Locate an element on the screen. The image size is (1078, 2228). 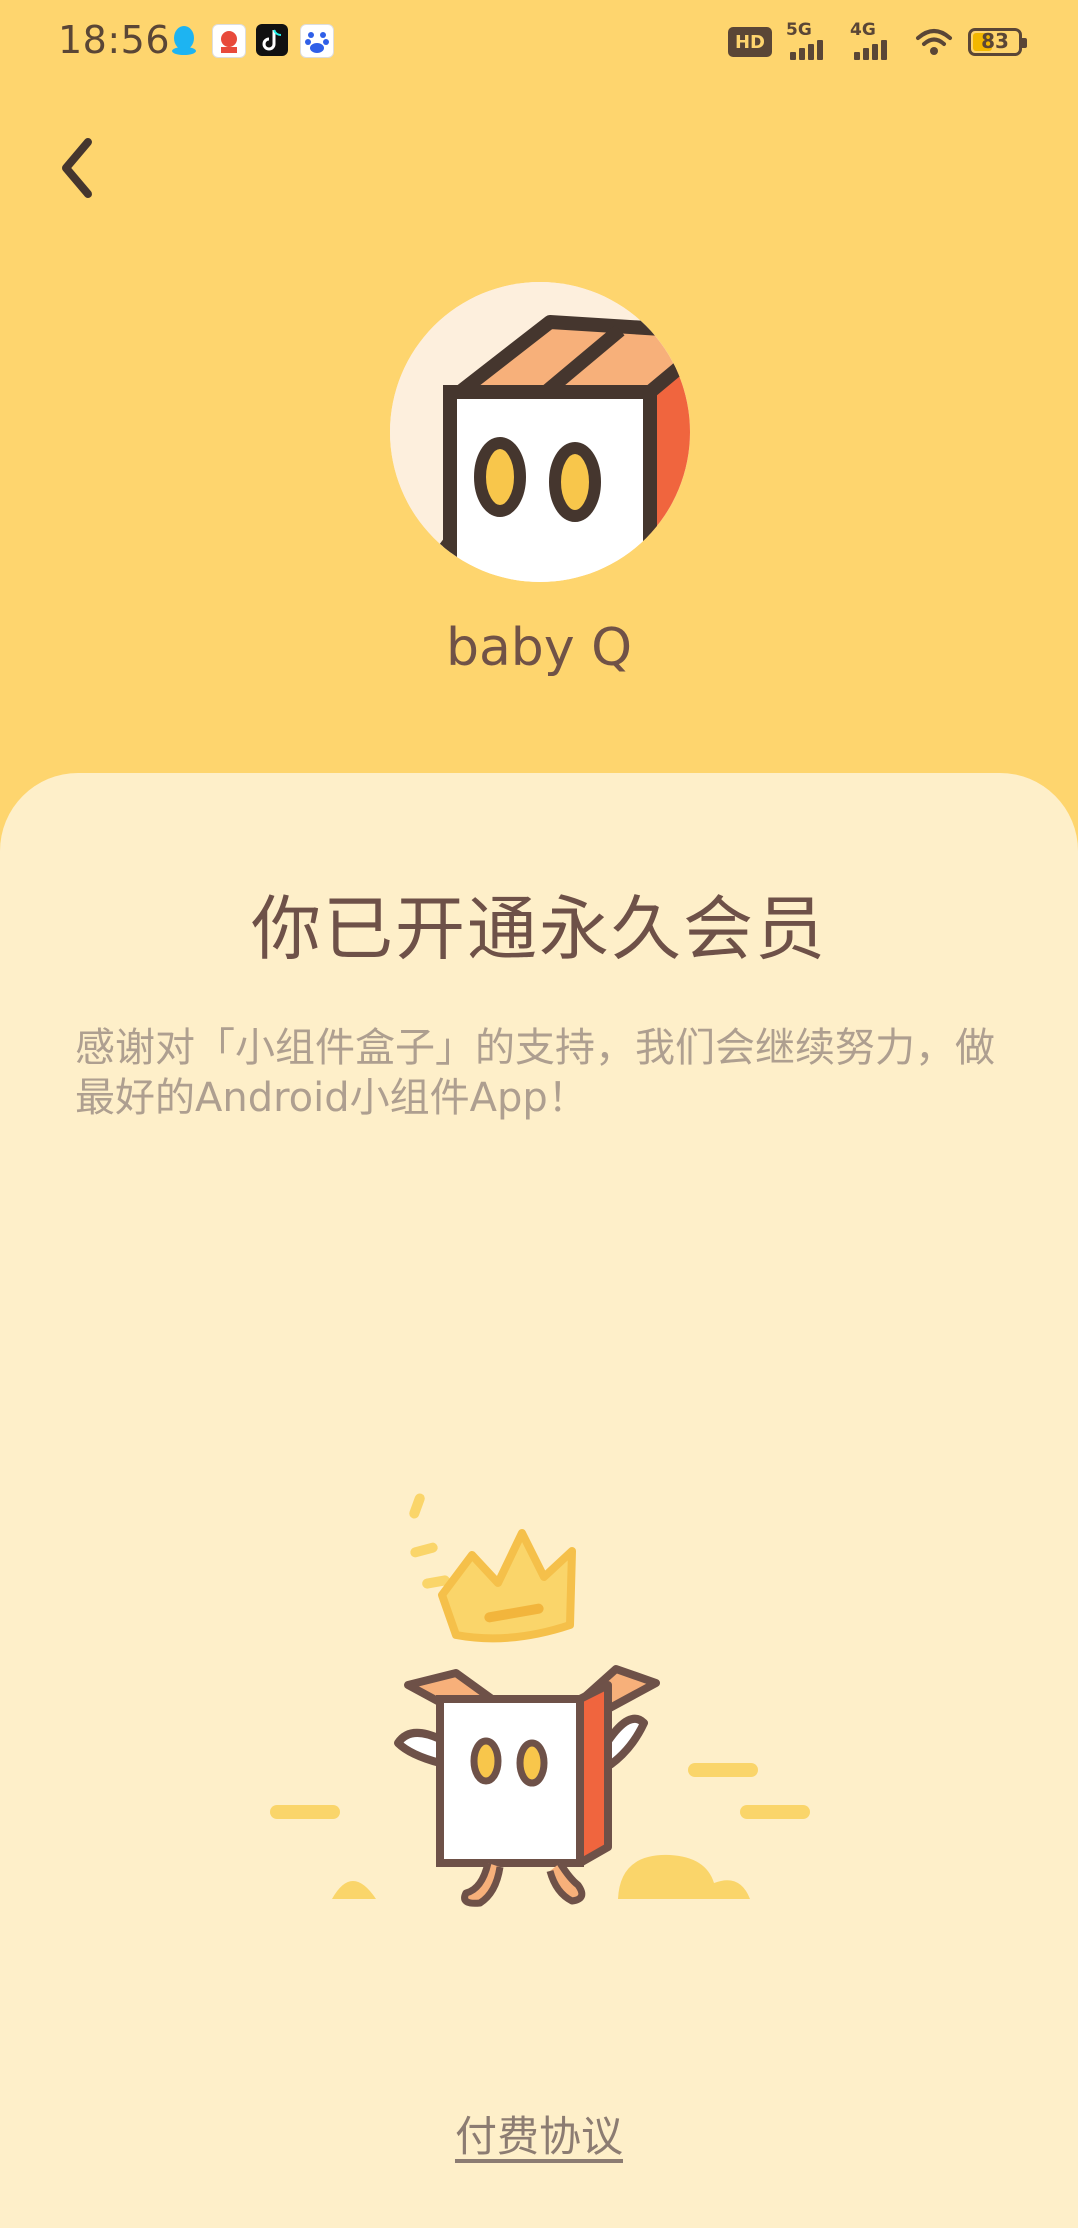
payment-agreement-link: 付费协议 is located at coordinates (539, 2133).